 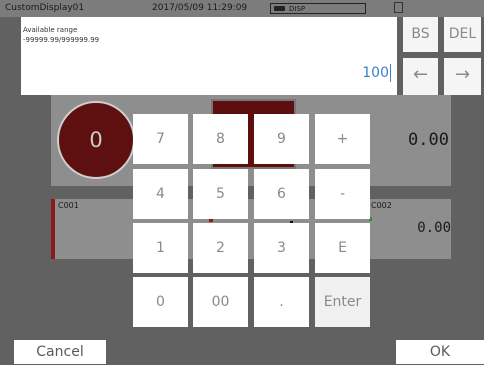 What do you see at coordinates (96, 229) in the screenshot?
I see `c001-panel: C001` at bounding box center [96, 229].